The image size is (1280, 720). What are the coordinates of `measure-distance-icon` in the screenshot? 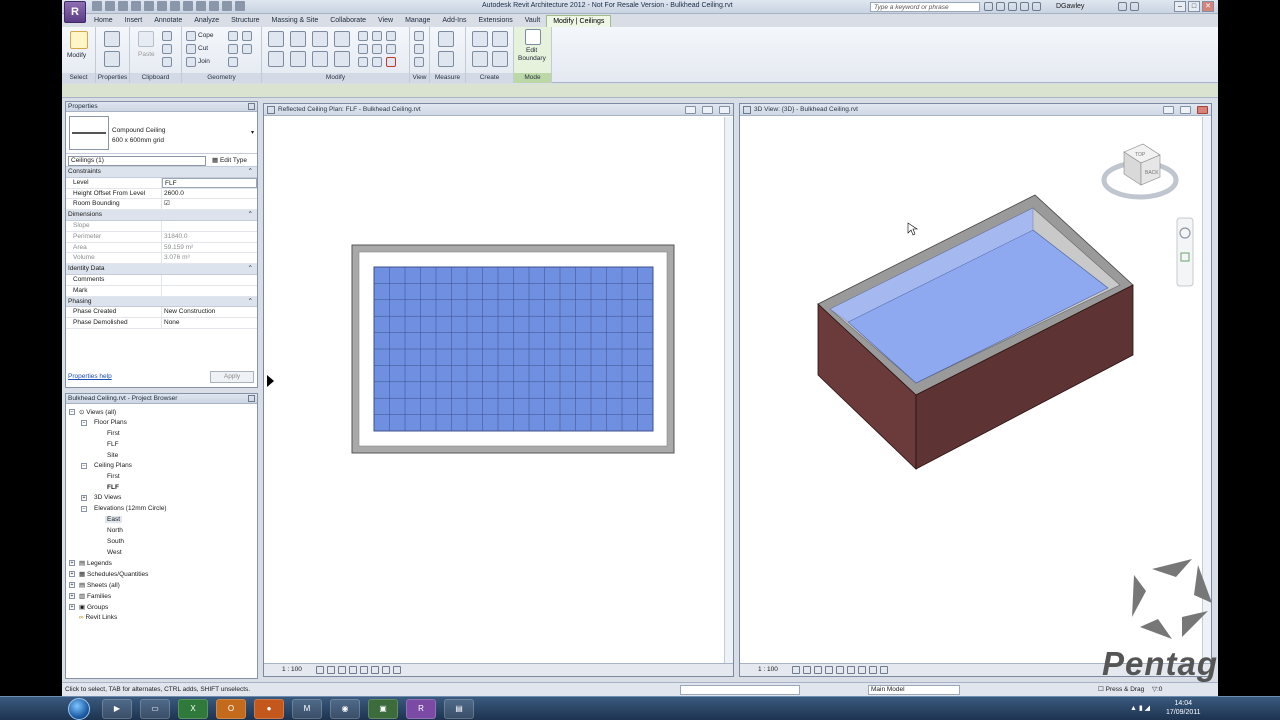 It's located at (446, 39).